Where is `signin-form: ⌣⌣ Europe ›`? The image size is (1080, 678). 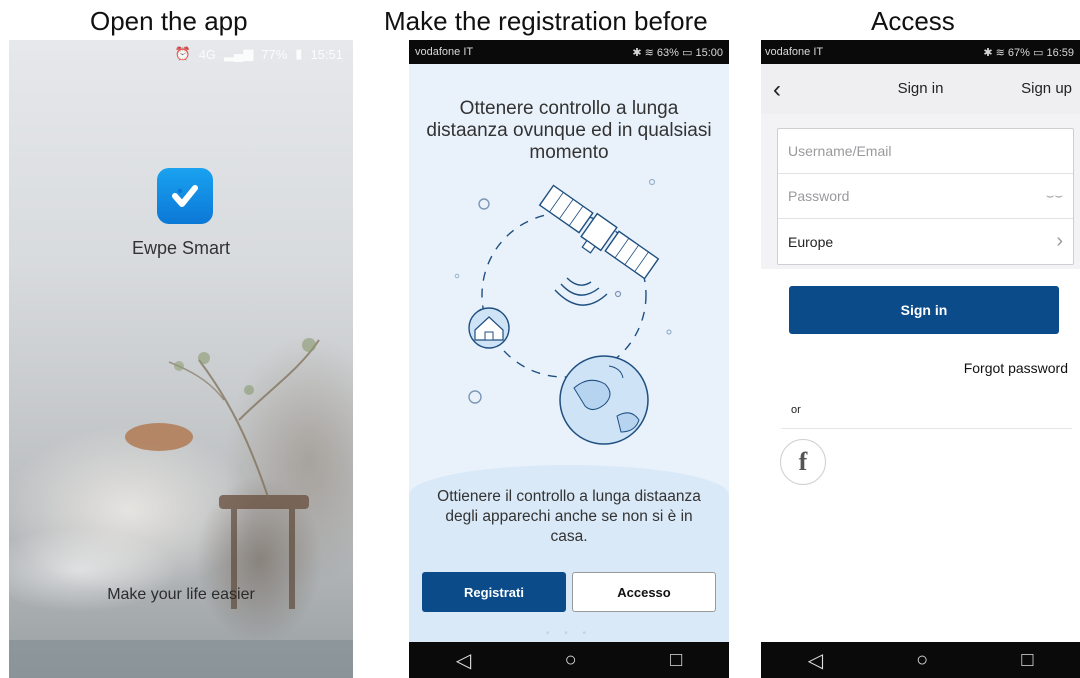 signin-form: ⌣⌣ Europe › is located at coordinates (925, 196).